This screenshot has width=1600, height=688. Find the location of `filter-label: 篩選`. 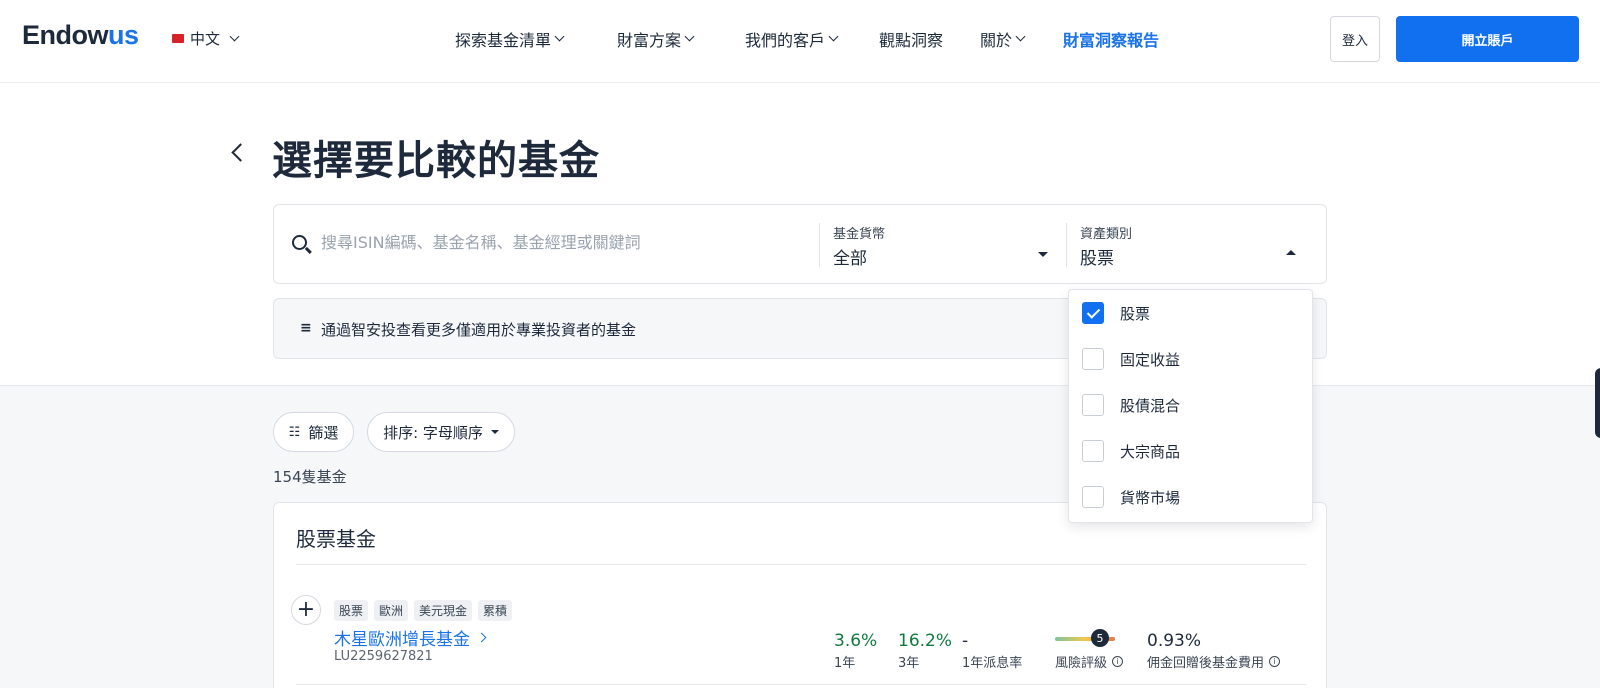

filter-label: 篩選 is located at coordinates (323, 432).